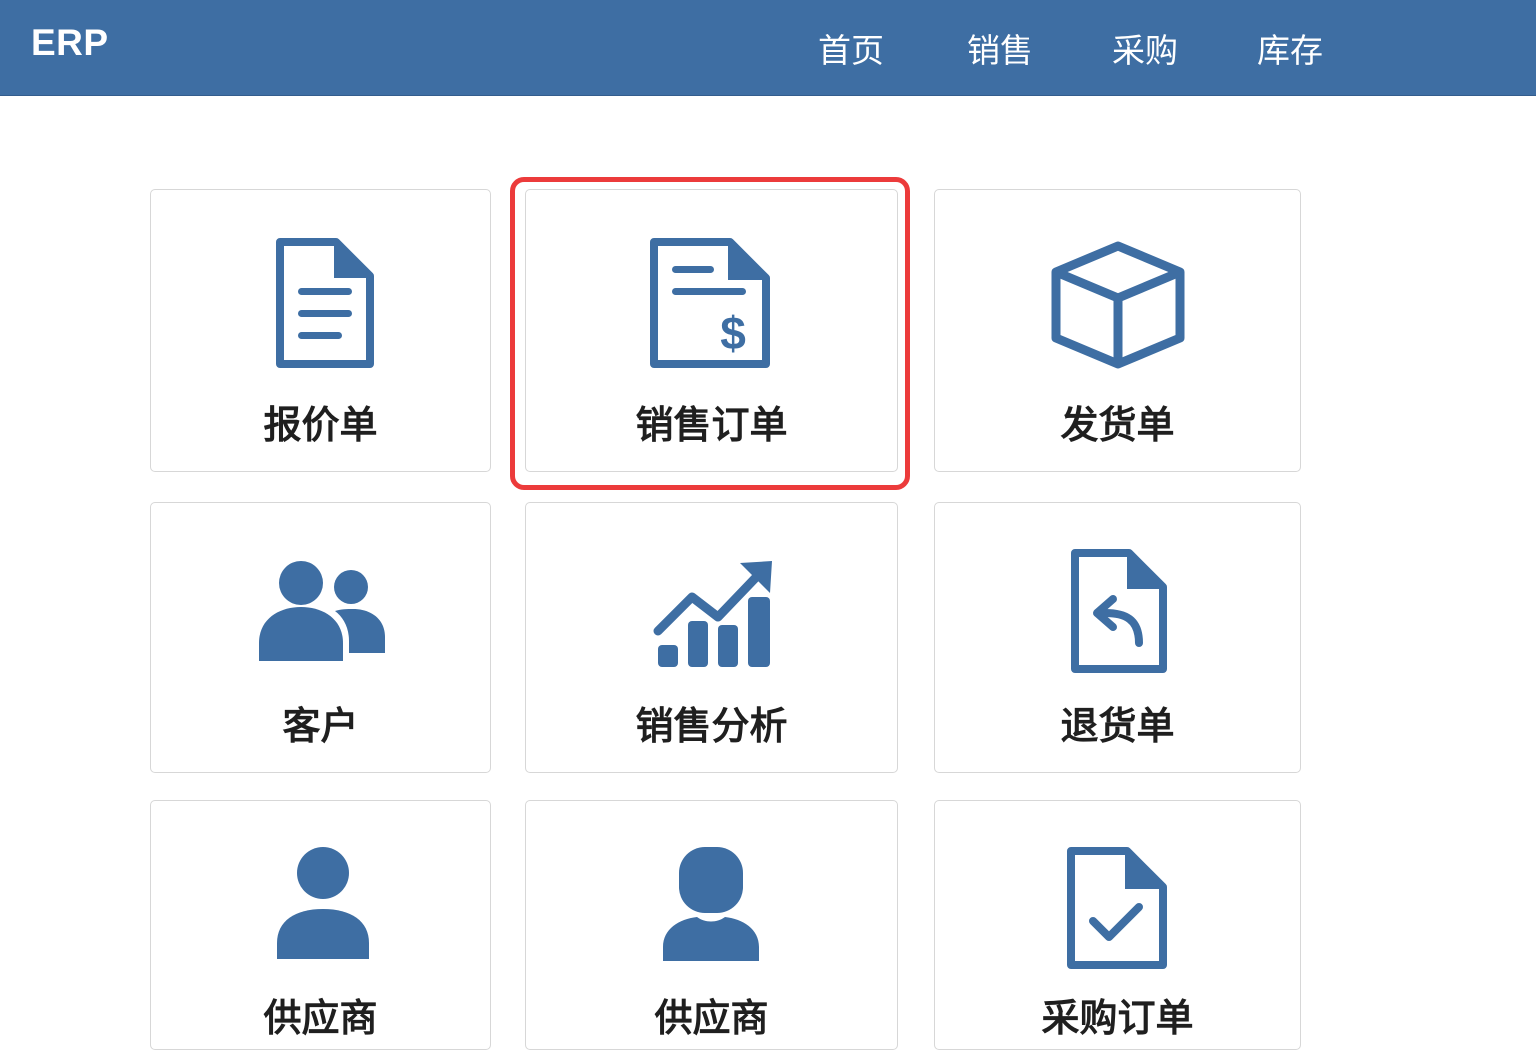 The width and height of the screenshot is (1536, 1050). I want to click on tile-label: 报价单, so click(320, 425).